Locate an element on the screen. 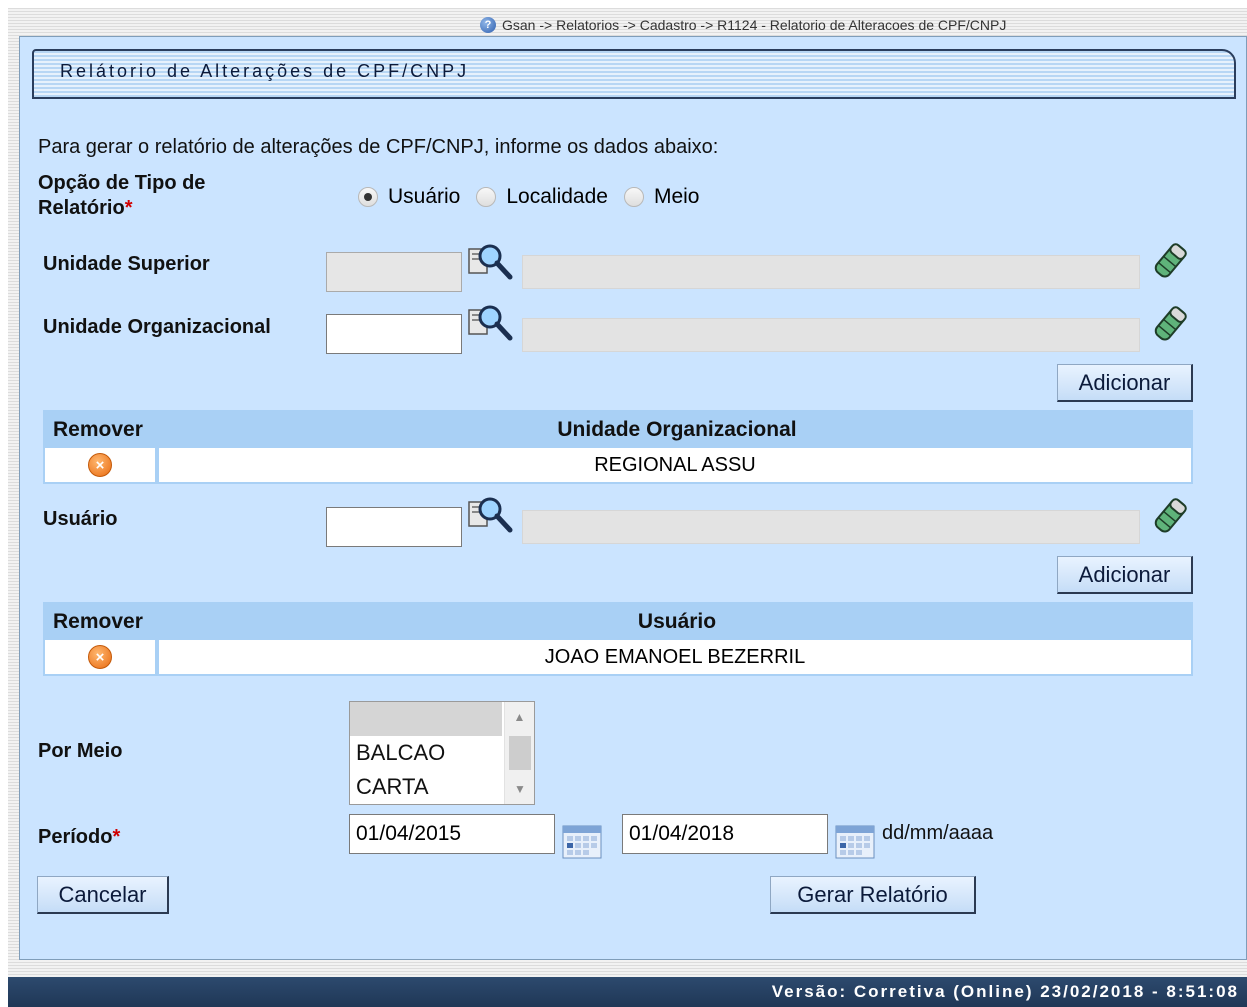 The image size is (1247, 1007). tipo-relatorio-radio-group: Usuário Localidade Meio is located at coordinates (537, 197).